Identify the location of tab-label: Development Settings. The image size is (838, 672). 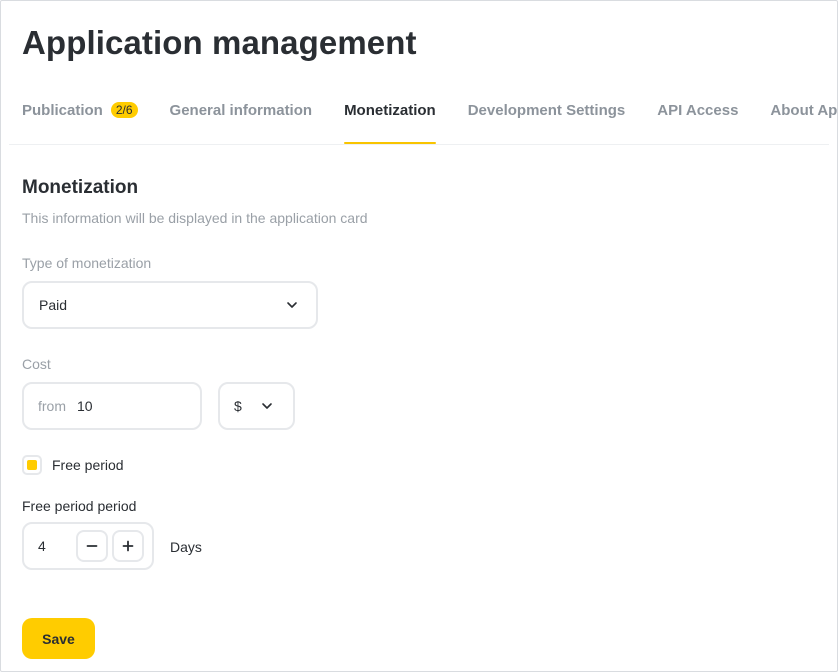
(546, 110).